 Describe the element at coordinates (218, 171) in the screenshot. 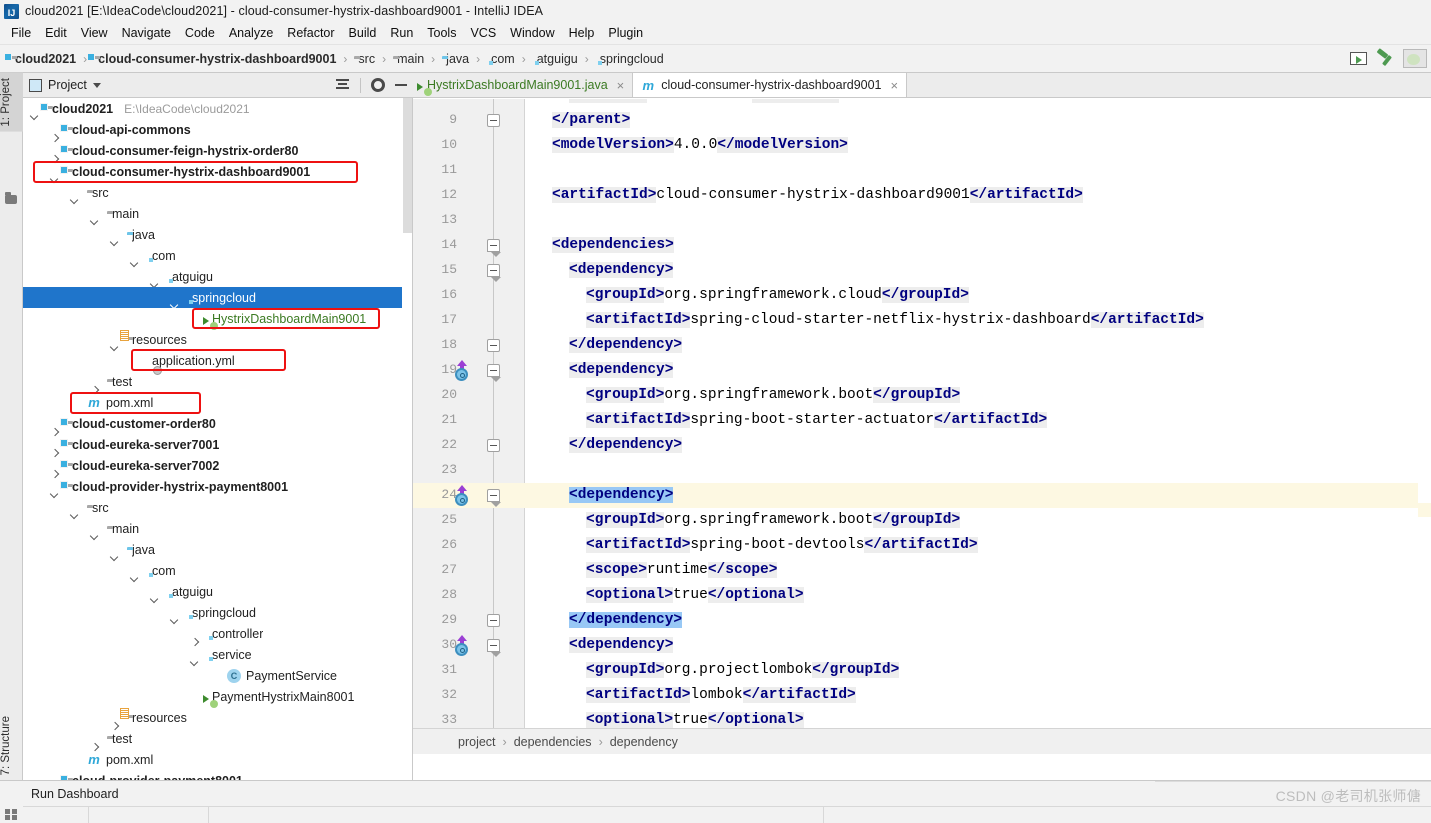

I see `tree-node-cloud-consumer-hystrix-dashboard9001: cloud-consumer-hystrix-dashboard9001` at that location.